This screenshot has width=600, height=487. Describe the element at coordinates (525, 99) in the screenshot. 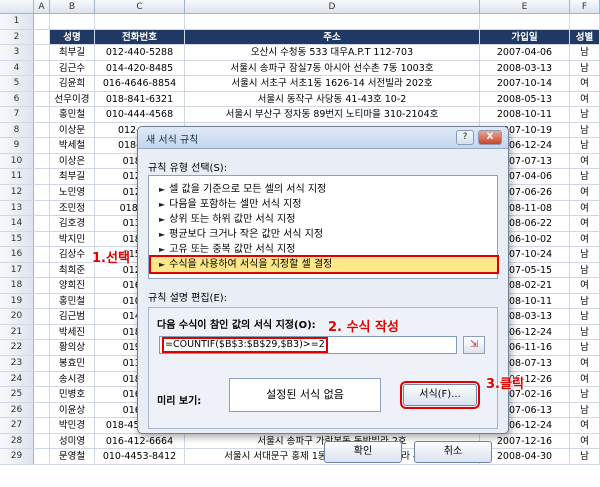

I see `cell: 2008-05-13` at that location.